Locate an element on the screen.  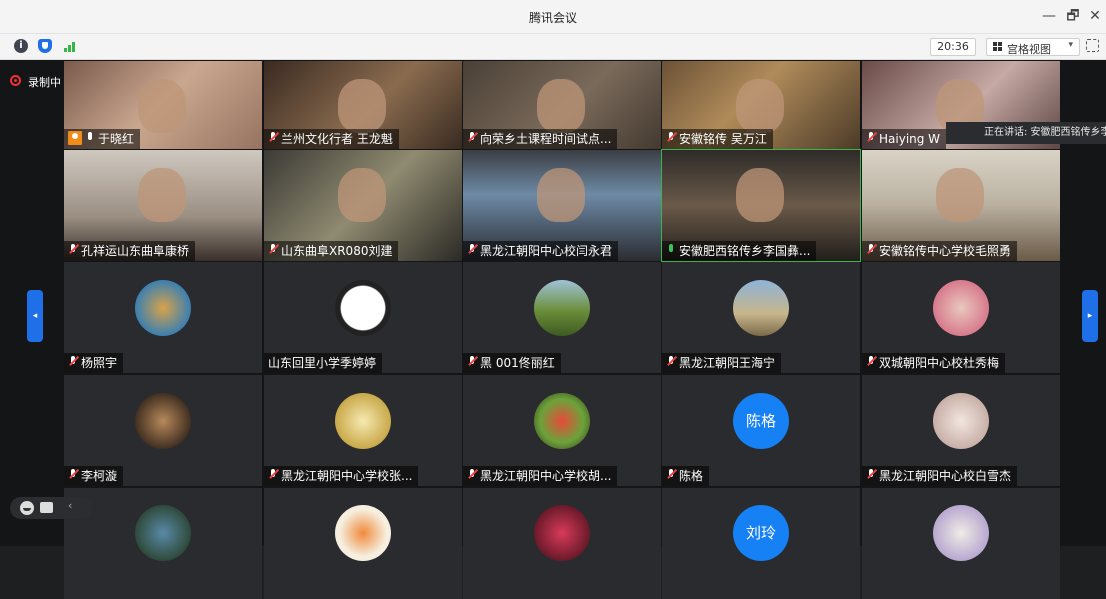
minimize-button: — is located at coordinates (1049, 16).